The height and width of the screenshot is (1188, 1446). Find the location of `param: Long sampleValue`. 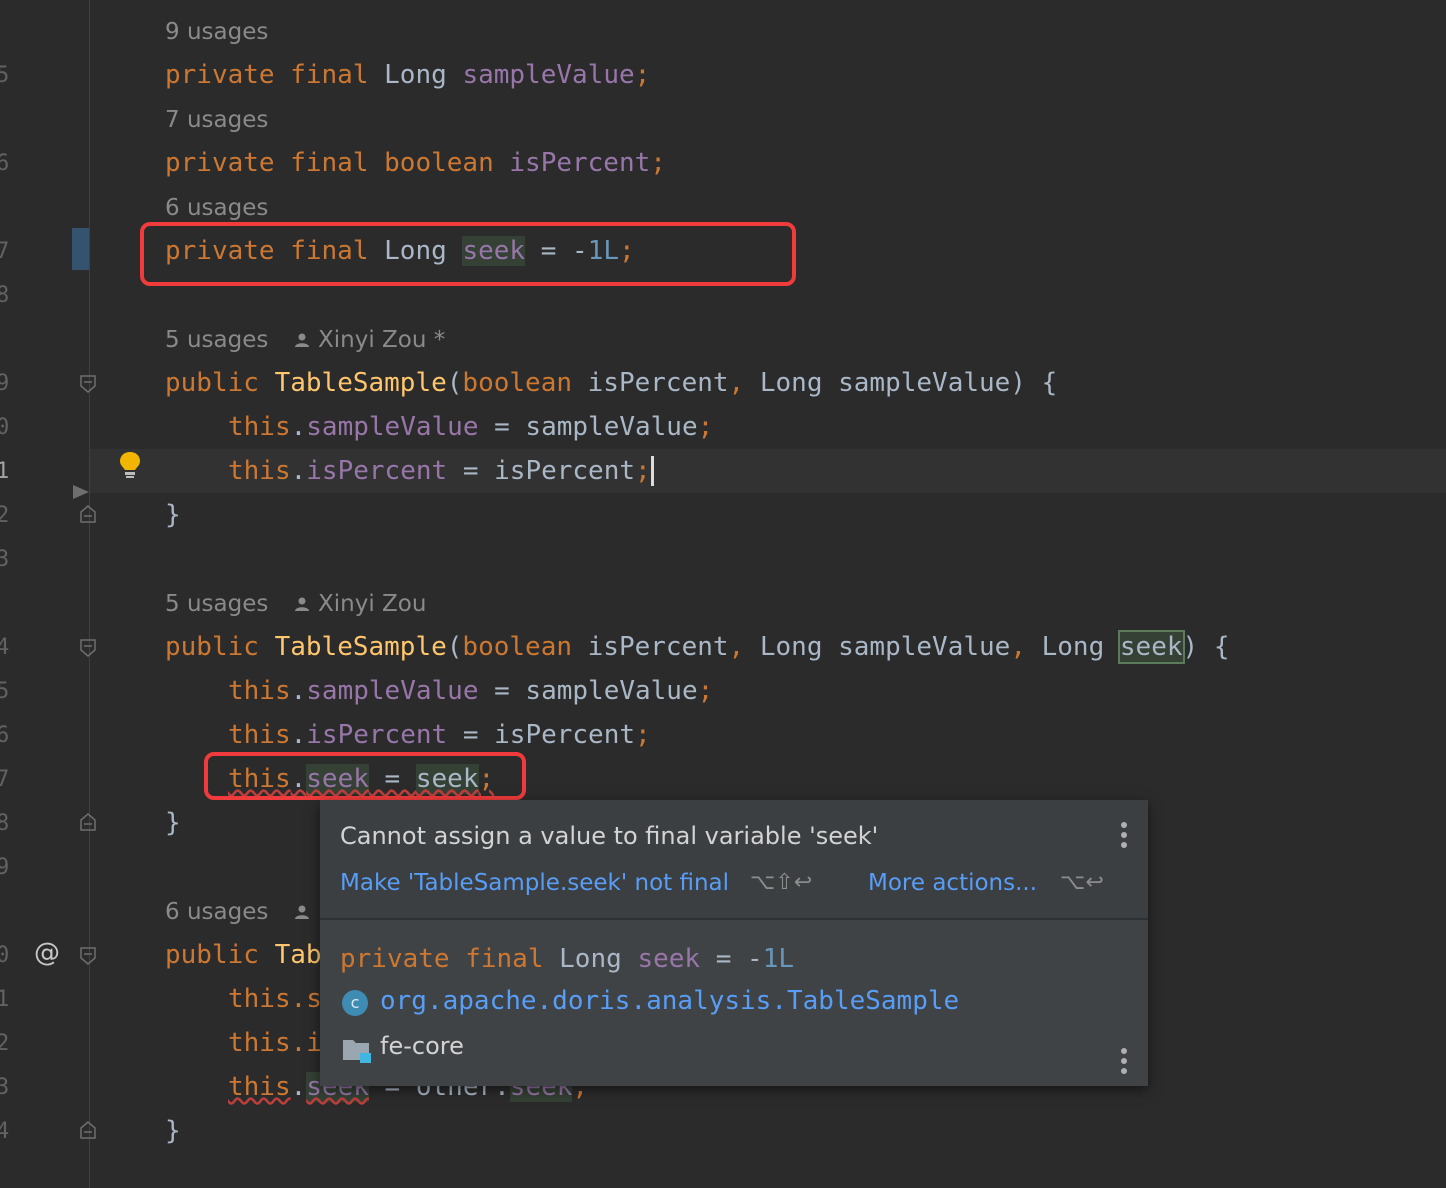

param: Long sampleValue is located at coordinates (877, 647).